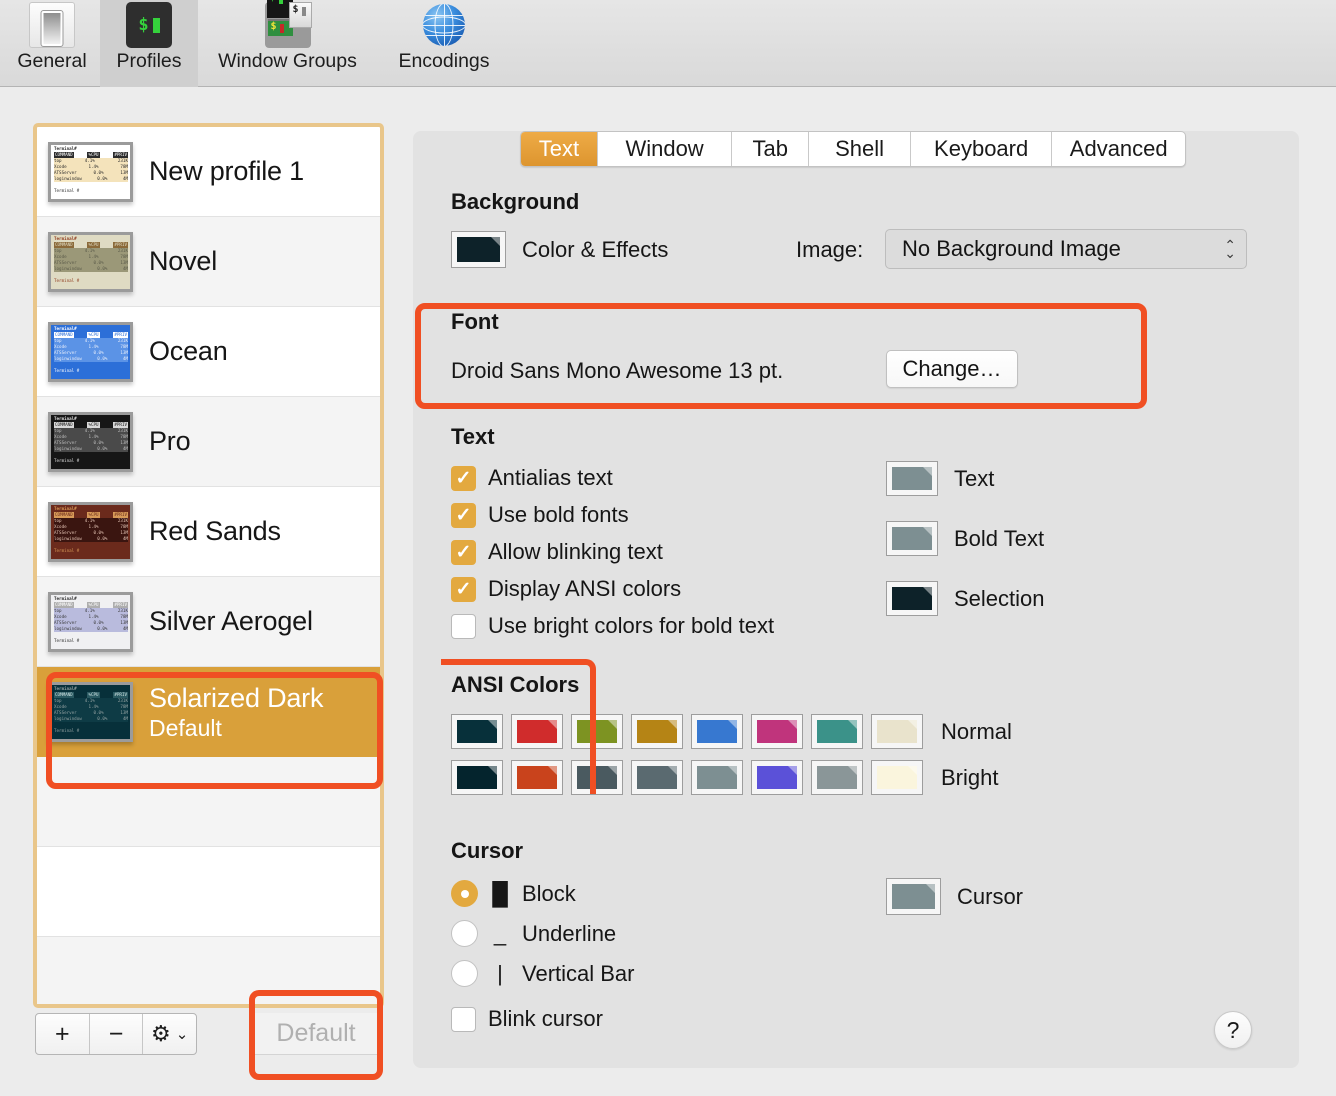  Describe the element at coordinates (666, 589) in the screenshot. I see `text-option-display-ansi-colors: ✓ Display ANSI colors` at that location.